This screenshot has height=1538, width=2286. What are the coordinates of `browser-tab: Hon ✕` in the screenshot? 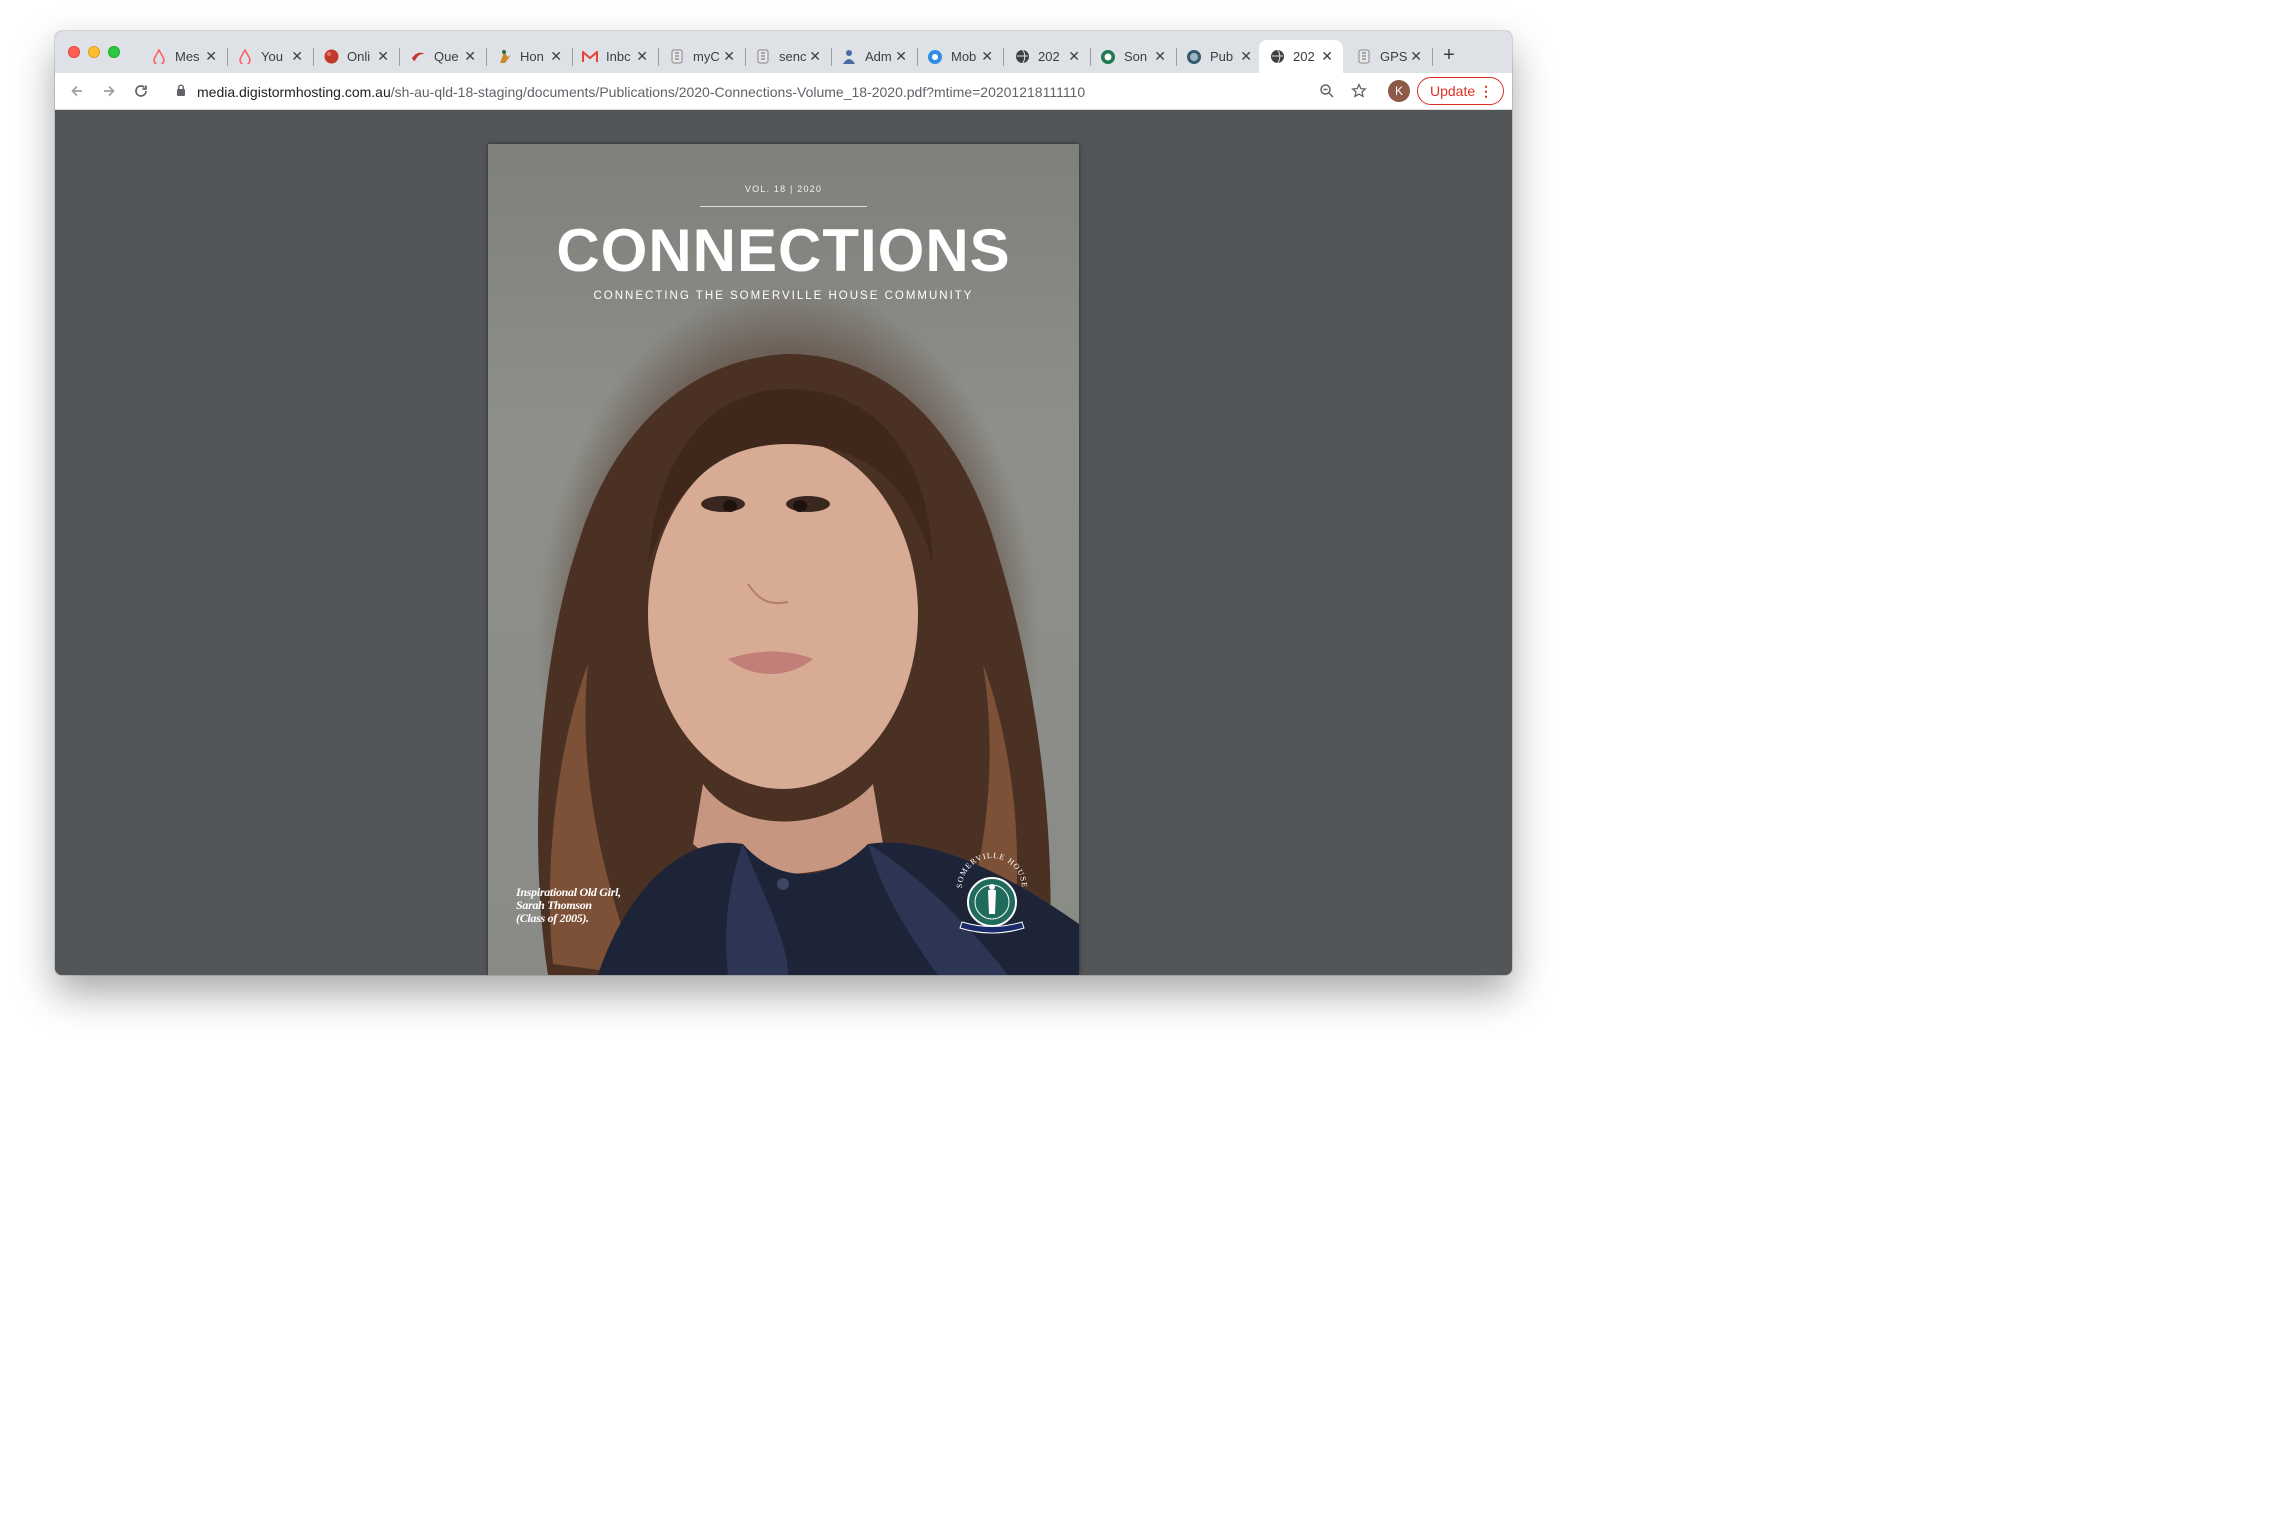 It's located at (529, 56).